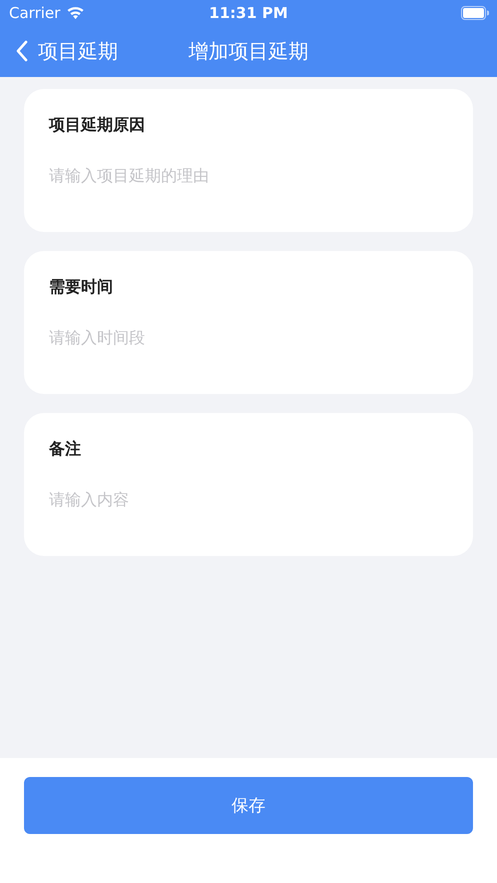 Image resolution: width=497 pixels, height=883 pixels. What do you see at coordinates (248, 337) in the screenshot?
I see `input-field: 请输入时间段` at bounding box center [248, 337].